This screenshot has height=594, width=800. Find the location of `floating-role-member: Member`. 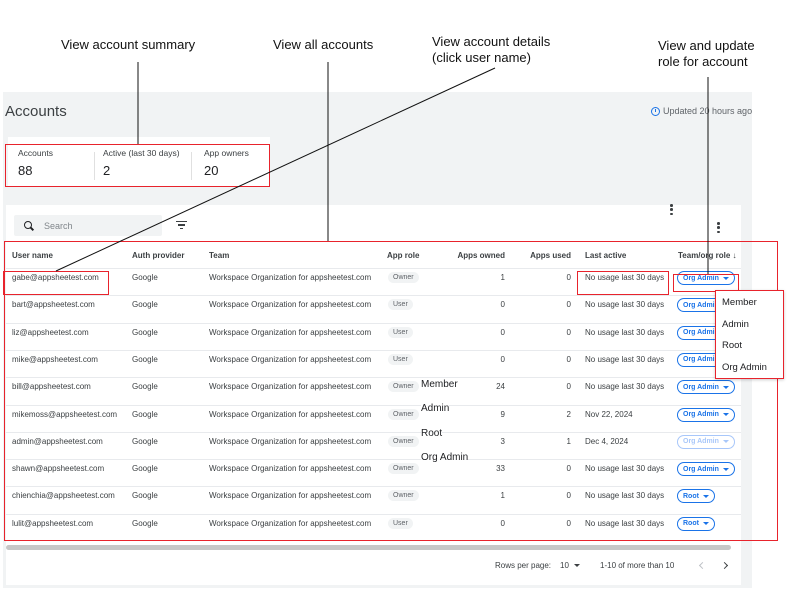

floating-role-member: Member is located at coordinates (439, 384).